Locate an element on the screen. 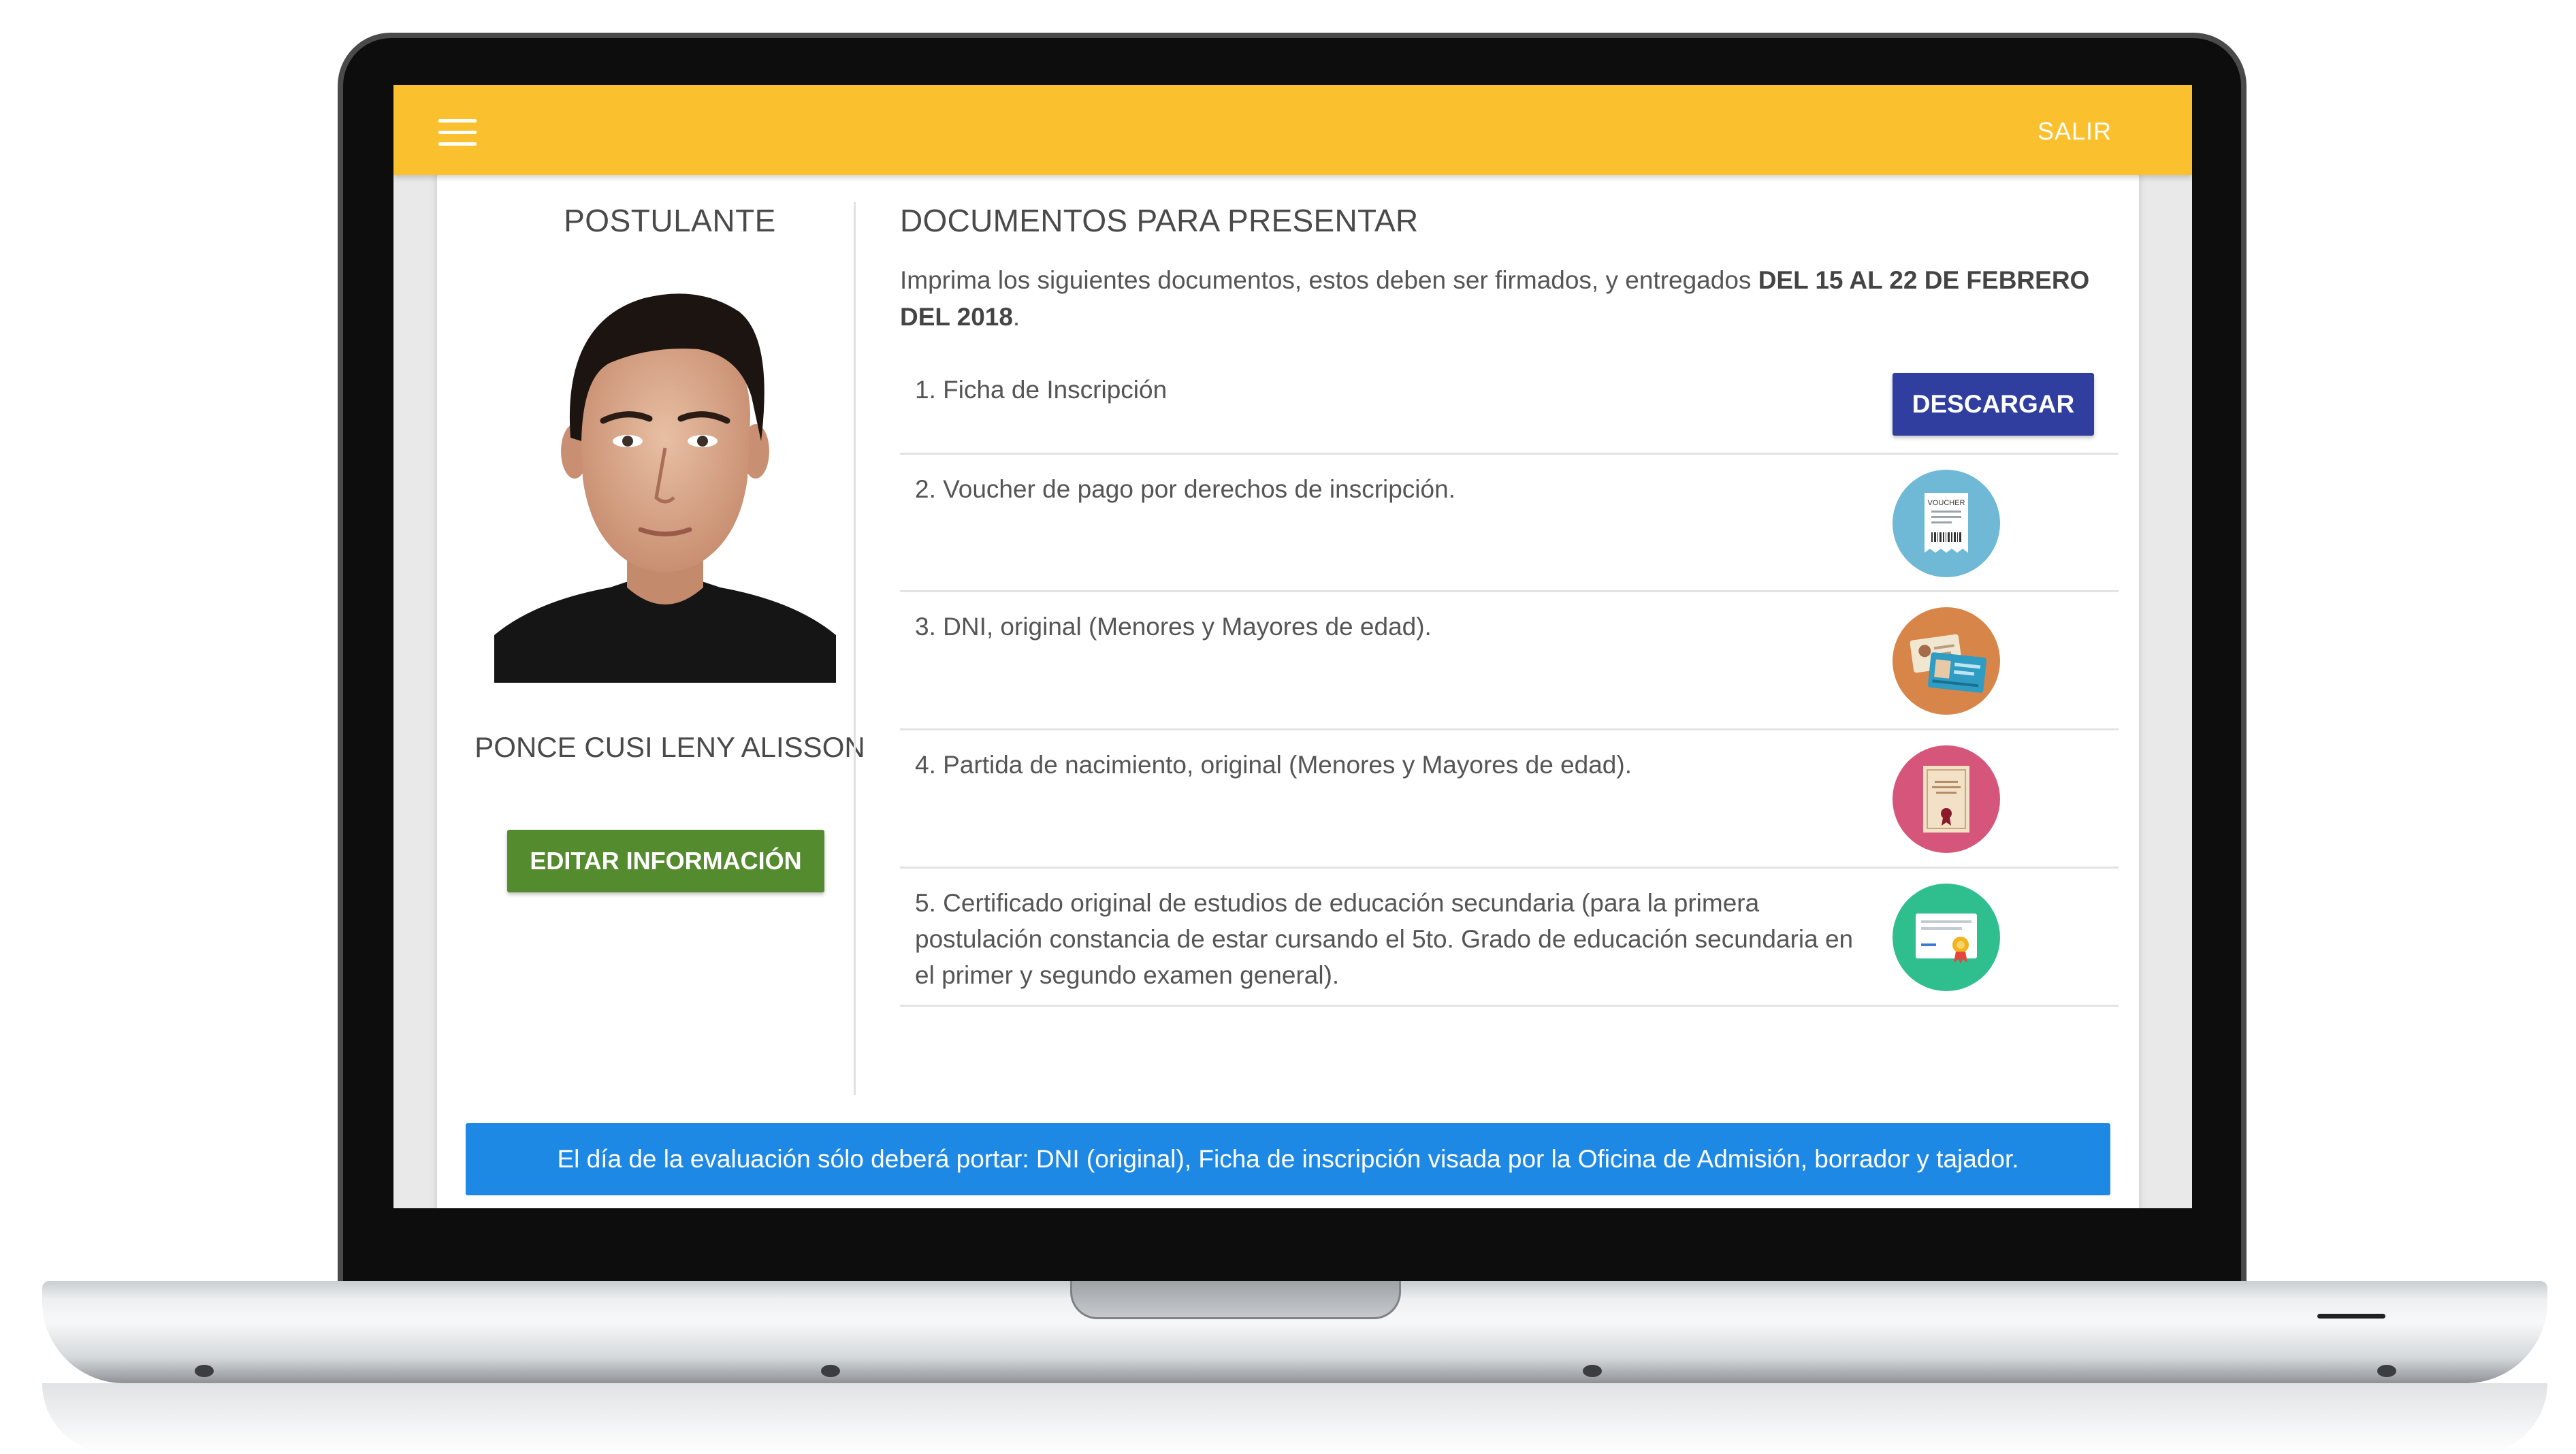  laptop-reflection is located at coordinates (1295, 1419).